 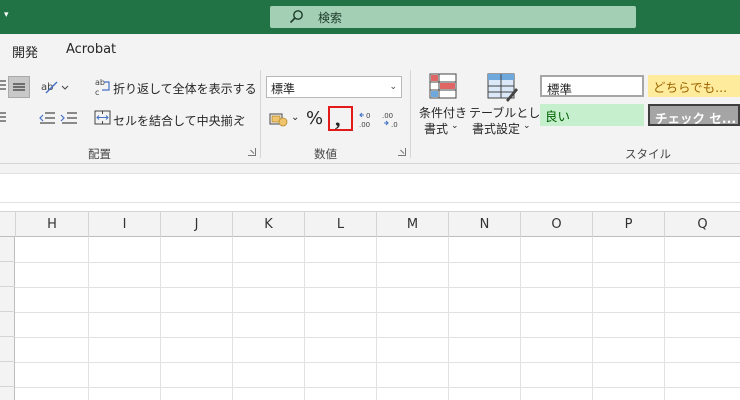 I want to click on ribbon-tab-bar: 開発 Acrobat, so click(x=370, y=49).